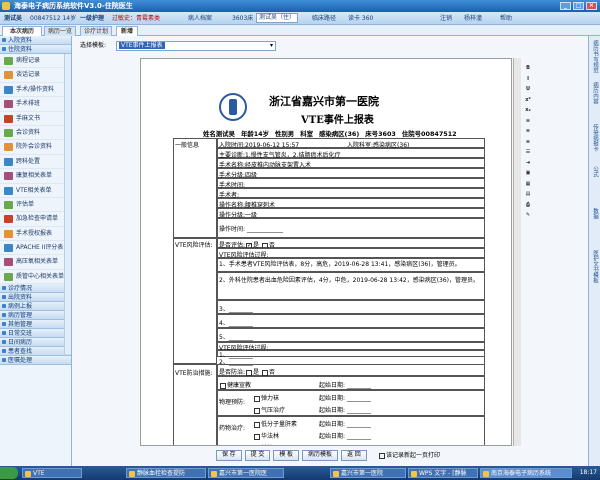 The image size is (600, 480). I want to click on taskbar-item-active: 南京海泰电子病历系统, so click(526, 473).